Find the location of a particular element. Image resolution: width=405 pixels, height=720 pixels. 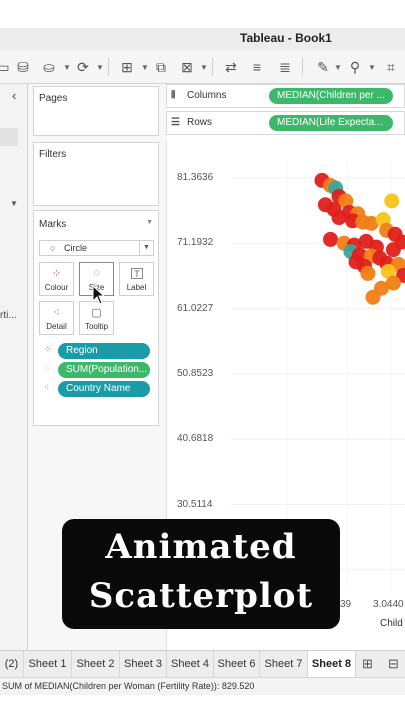

swap-axes-icon: ⇄ is located at coordinates (231, 67).